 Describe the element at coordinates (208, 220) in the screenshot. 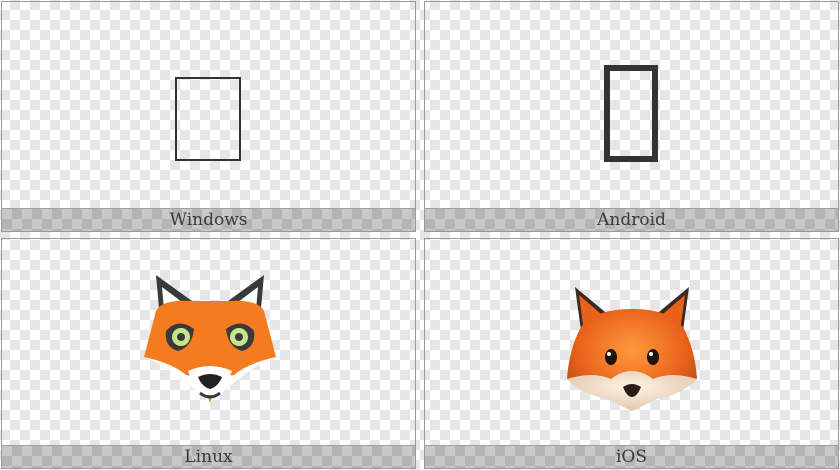

I see `platform-label: Windows` at that location.